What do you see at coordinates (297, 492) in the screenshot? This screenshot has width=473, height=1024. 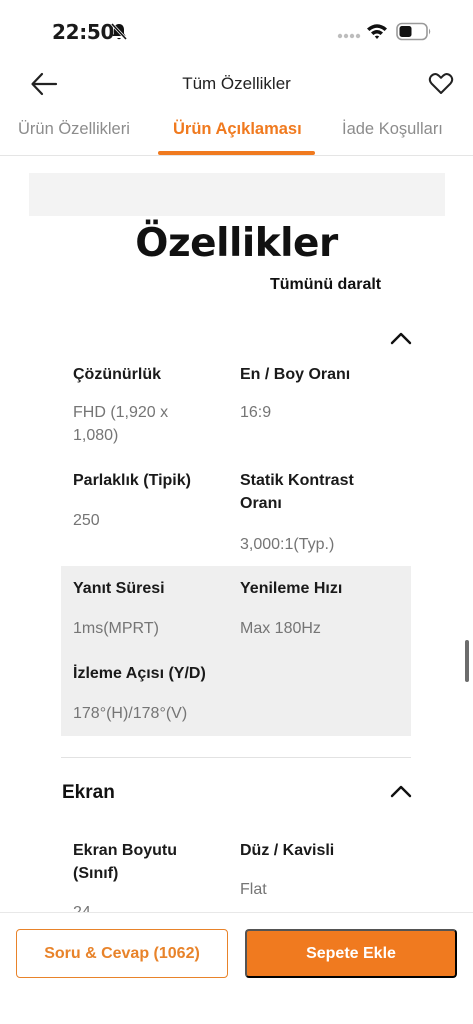 I see `spec-label: Statik Kontrast Oranı` at bounding box center [297, 492].